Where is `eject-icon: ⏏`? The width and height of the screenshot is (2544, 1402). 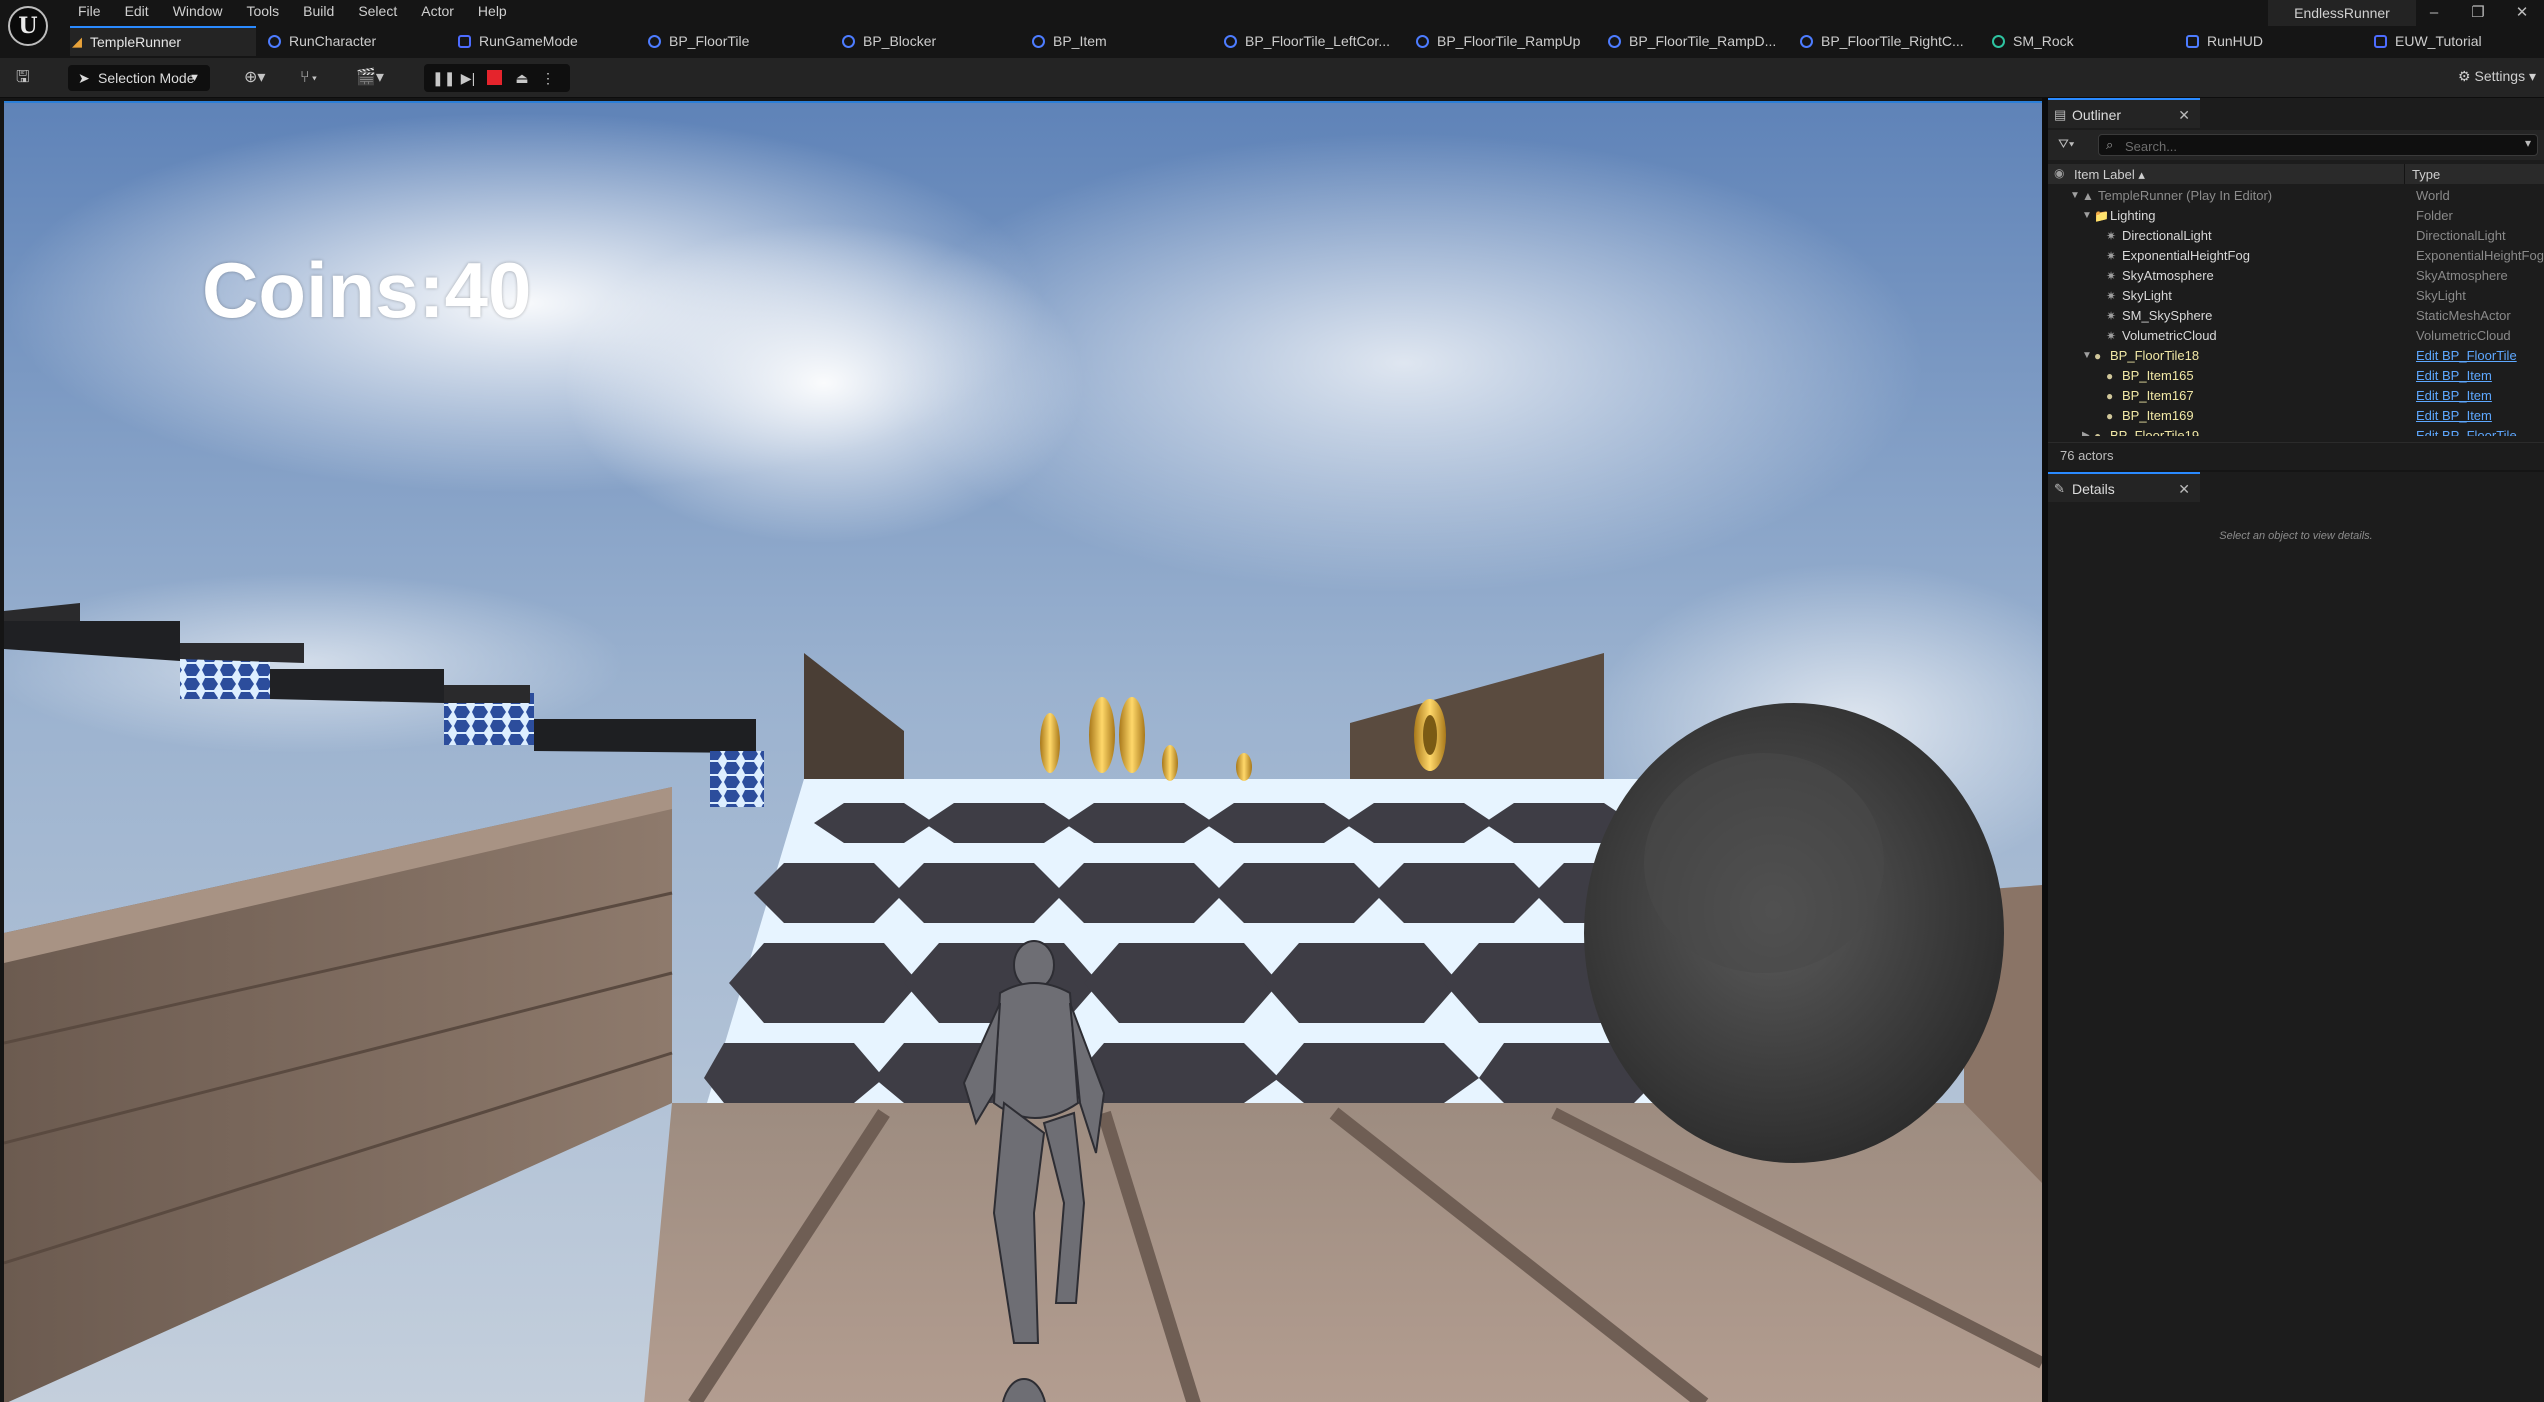
eject-icon: ⏏ is located at coordinates (522, 78).